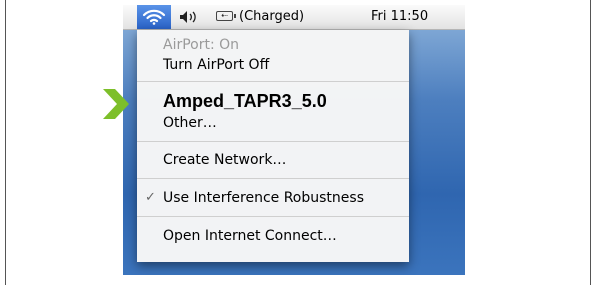 The height and width of the screenshot is (285, 596). I want to click on interference-robustness-label: Use Interference Robustness, so click(263, 198).